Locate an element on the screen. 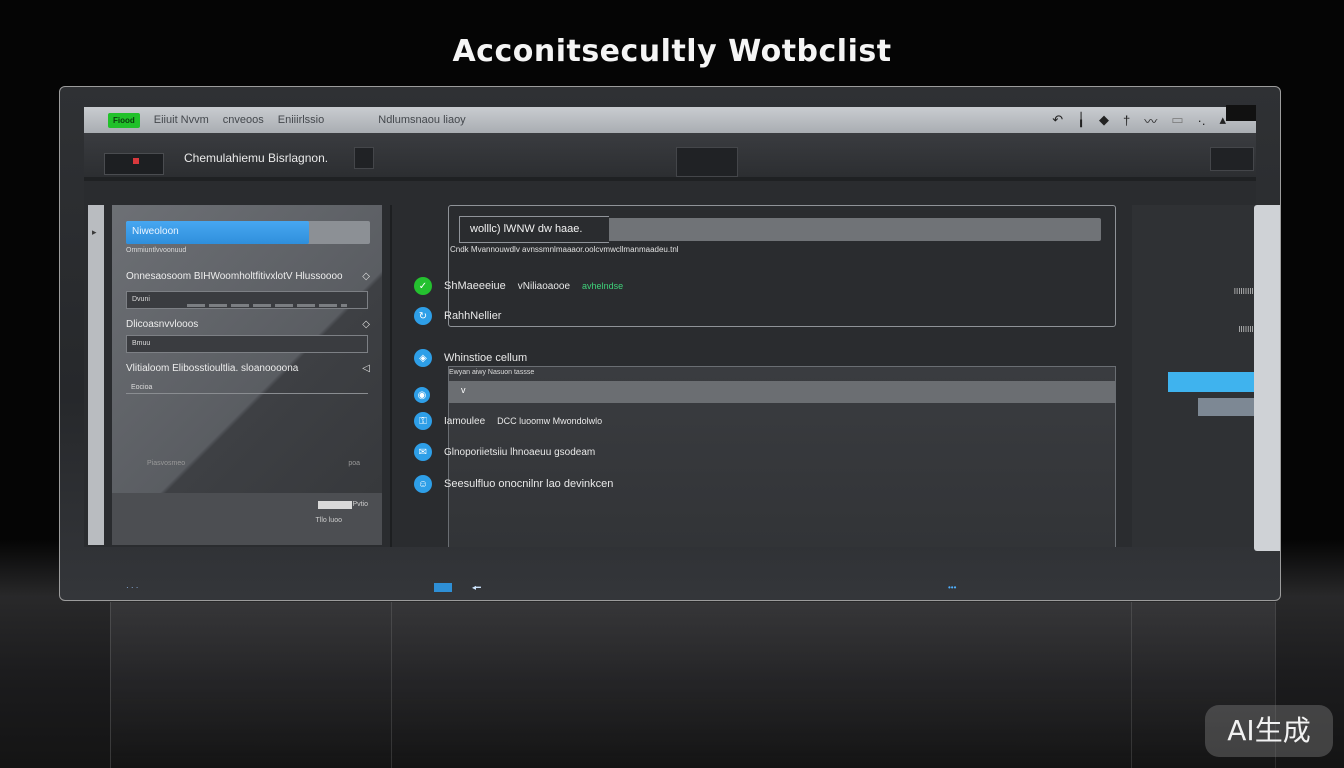 This screenshot has width=1344, height=768. app-badge: Fiood is located at coordinates (124, 120).